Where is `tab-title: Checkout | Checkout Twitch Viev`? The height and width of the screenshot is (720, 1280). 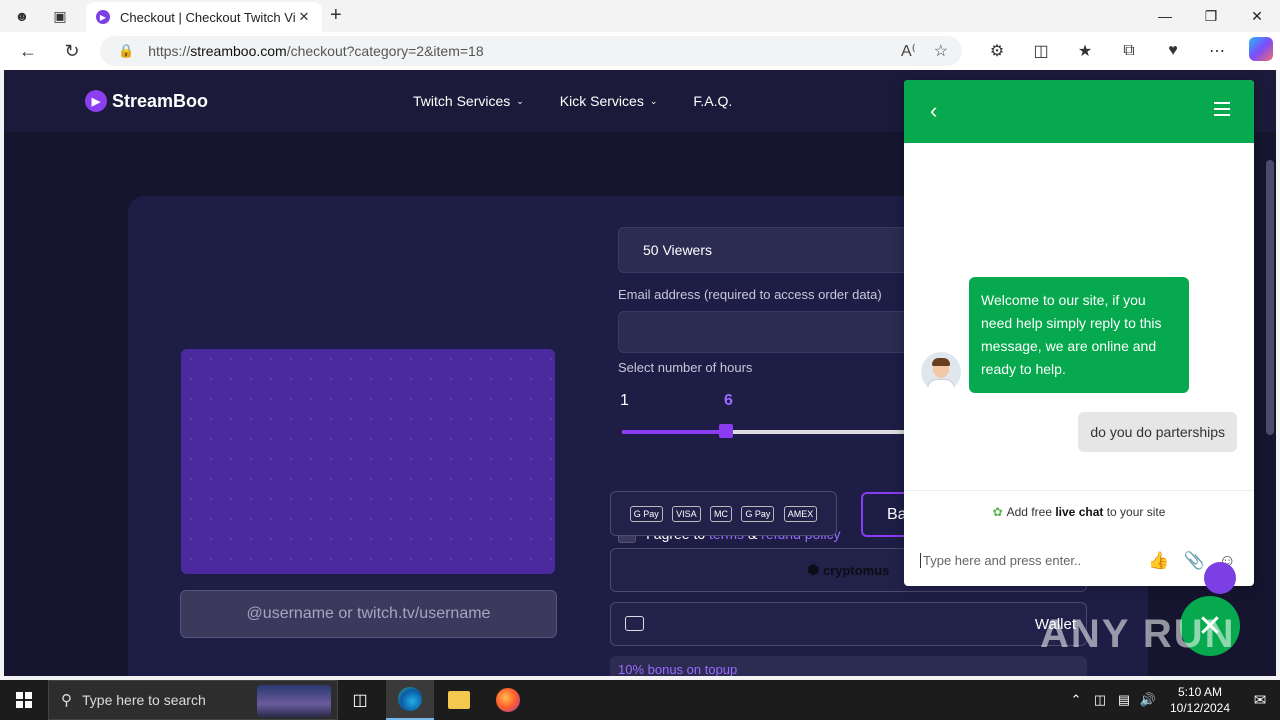 tab-title: Checkout | Checkout Twitch Viev is located at coordinates (208, 17).